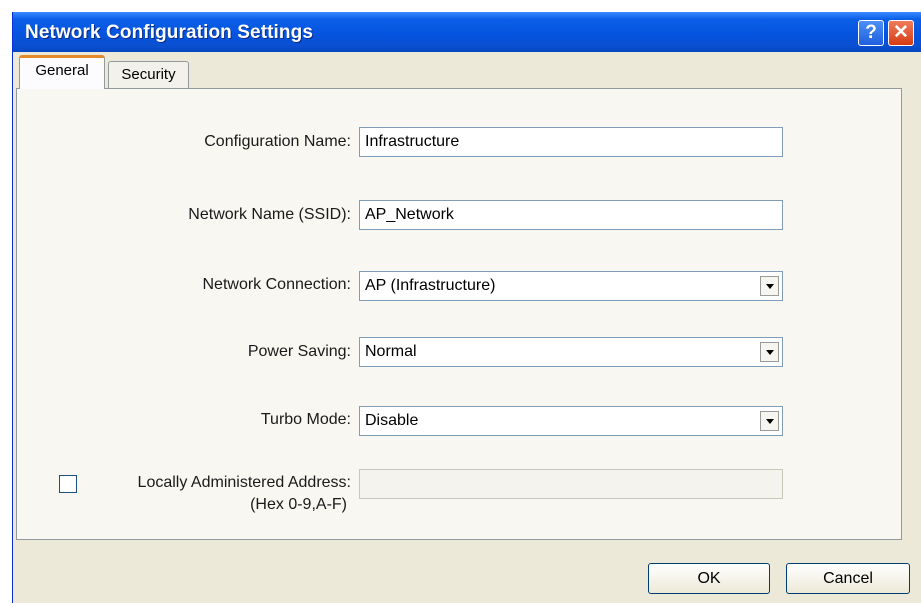 This screenshot has width=921, height=603. What do you see at coordinates (392, 420) in the screenshot?
I see `turbo-mode-value: Disable` at bounding box center [392, 420].